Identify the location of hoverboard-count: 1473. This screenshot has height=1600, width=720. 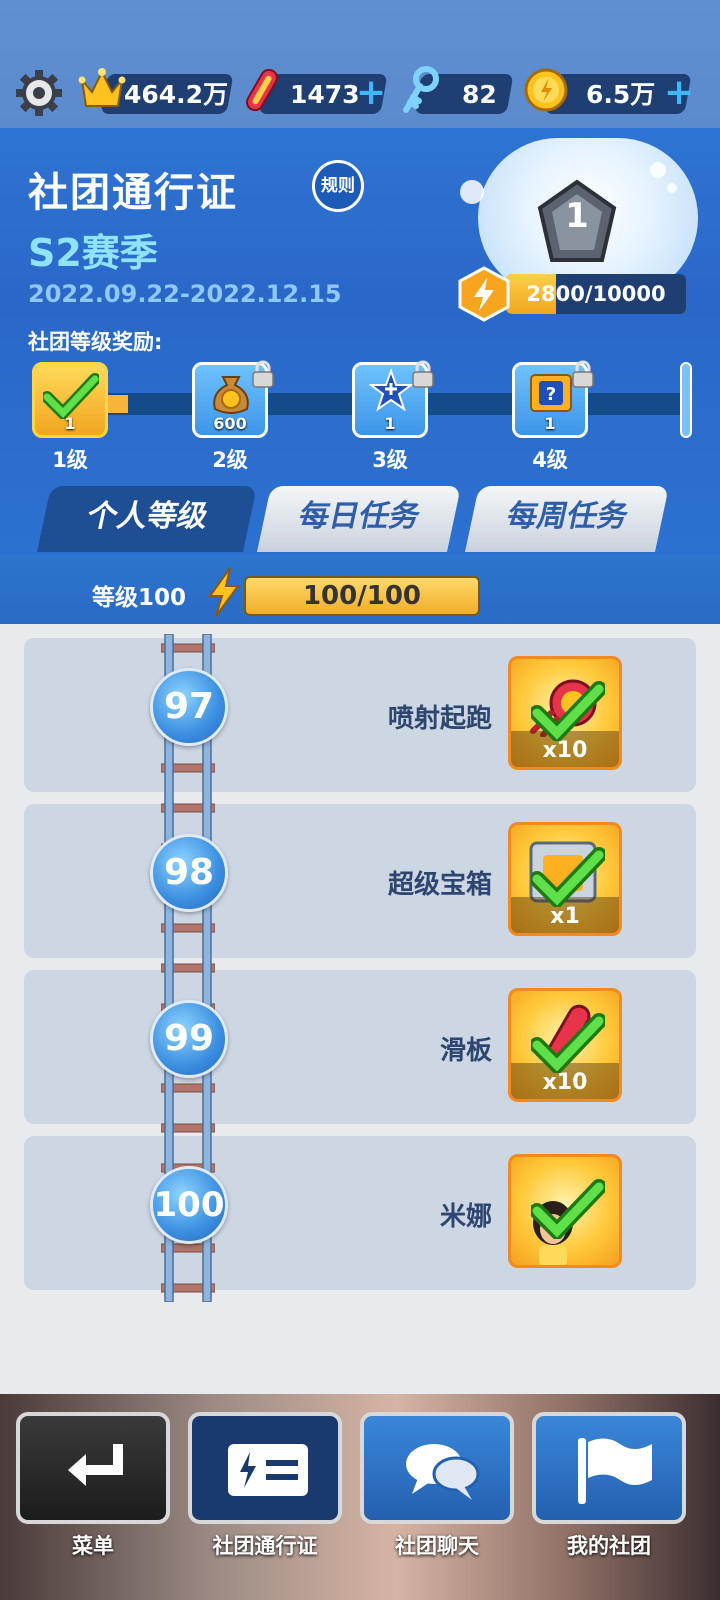
(325, 94).